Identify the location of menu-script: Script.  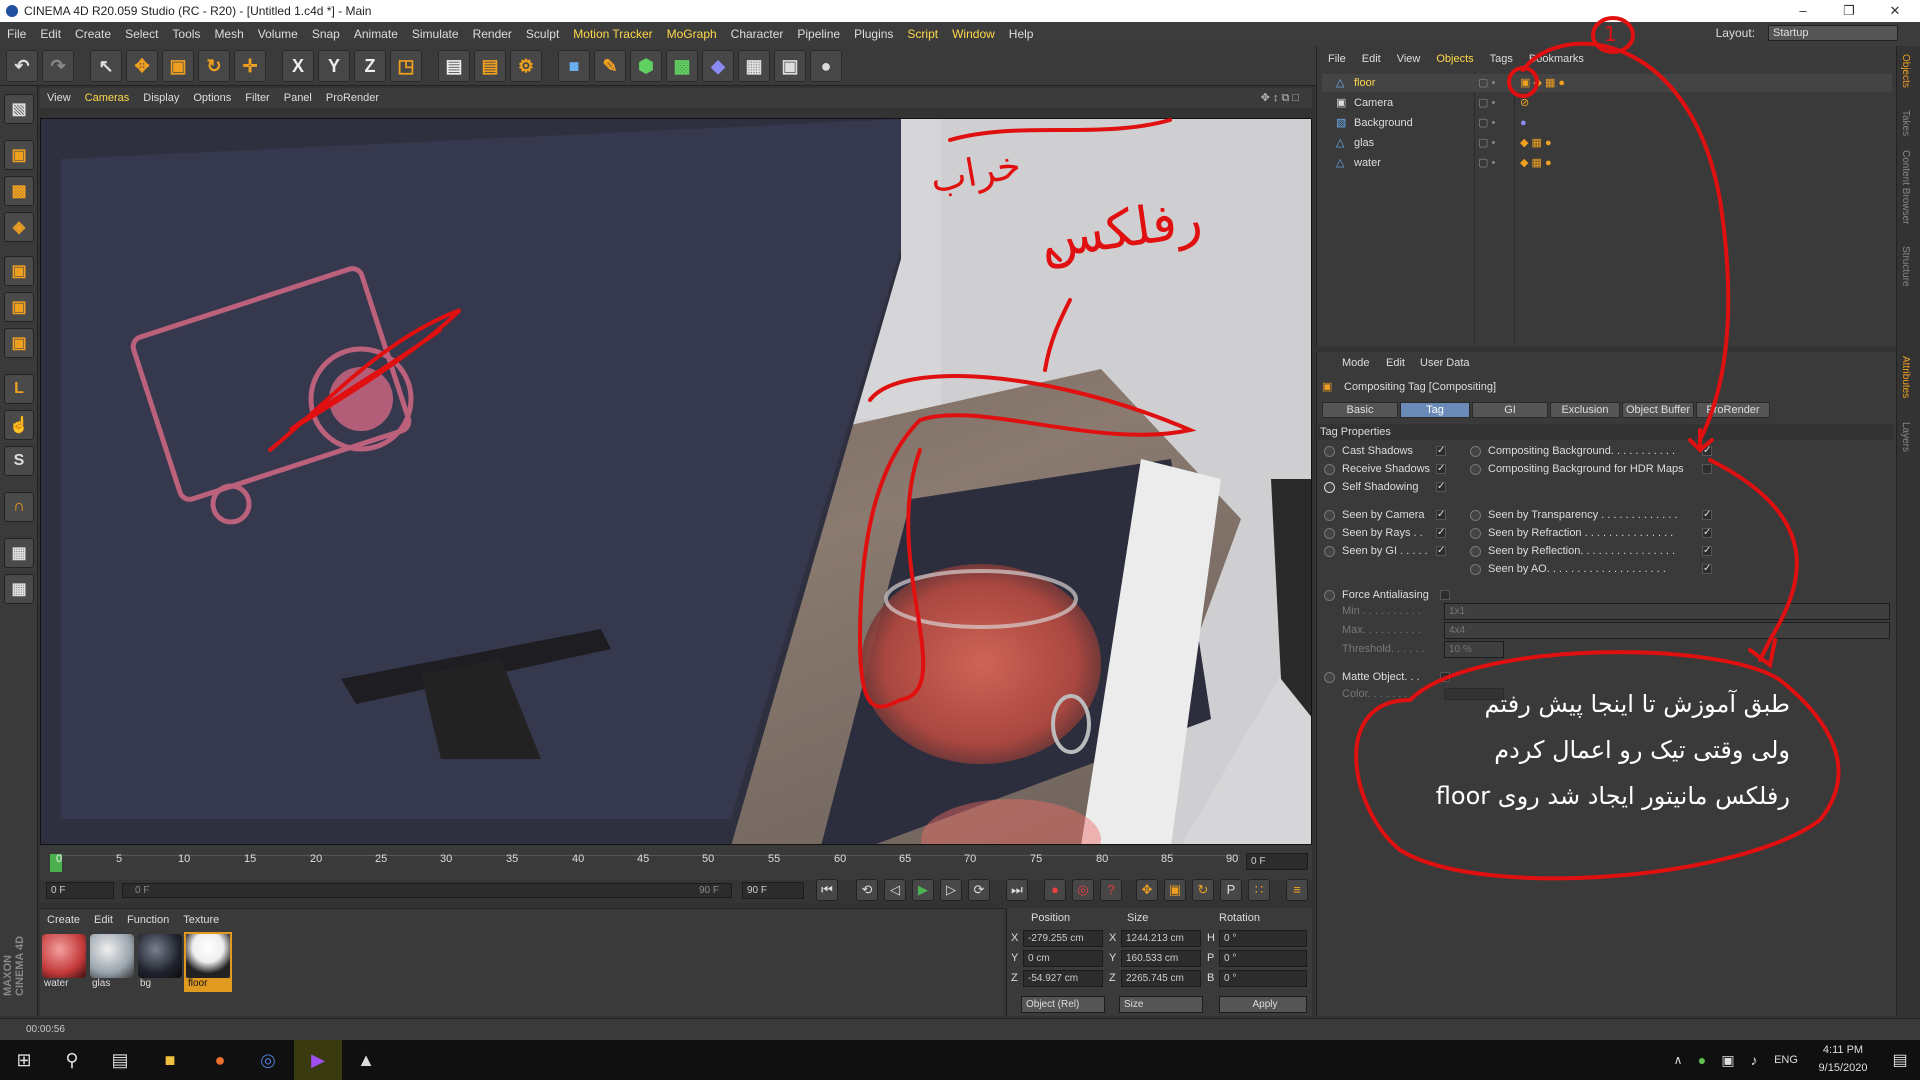
(922, 34).